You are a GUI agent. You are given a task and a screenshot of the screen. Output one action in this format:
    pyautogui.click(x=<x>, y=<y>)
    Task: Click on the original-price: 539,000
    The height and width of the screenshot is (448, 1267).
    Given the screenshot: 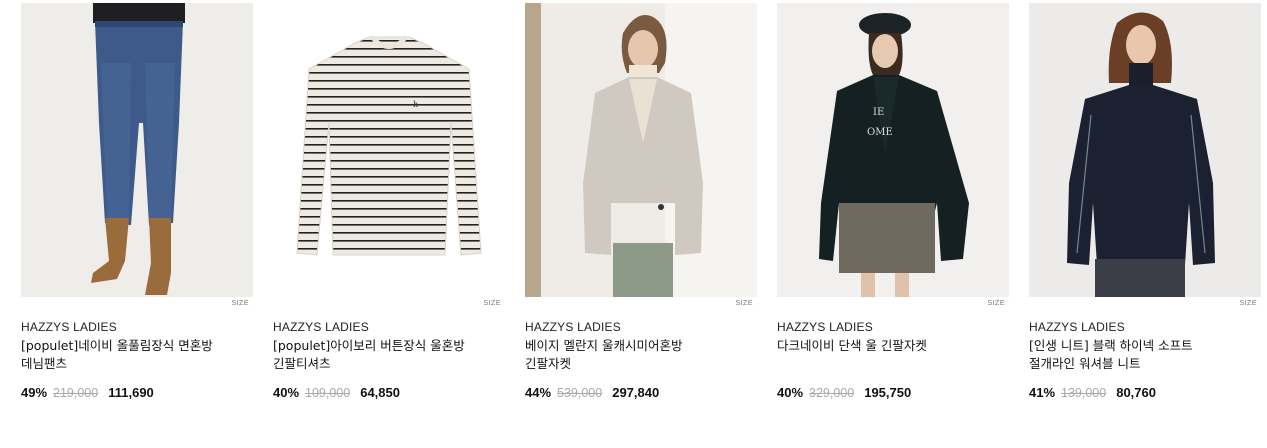 What is the action you would take?
    pyautogui.click(x=580, y=393)
    